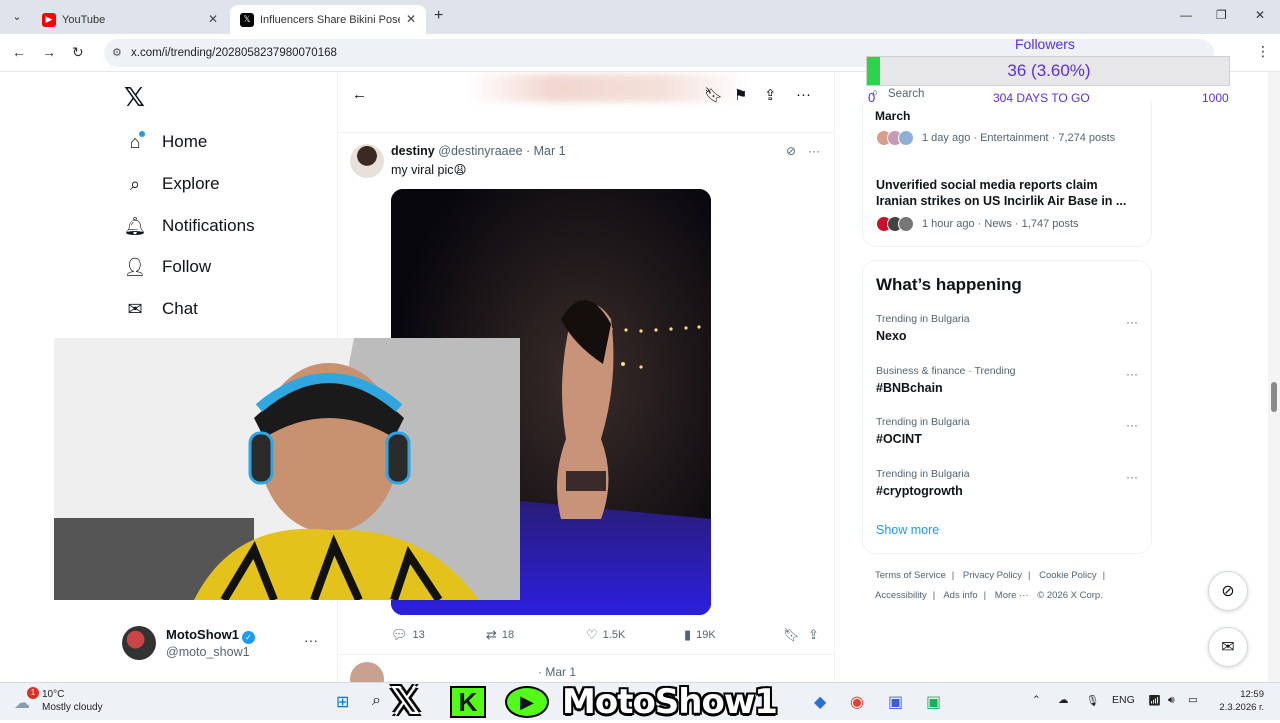 The image size is (1280, 723). Describe the element at coordinates (1252, 694) in the screenshot. I see `clock-time: 12:59` at that location.